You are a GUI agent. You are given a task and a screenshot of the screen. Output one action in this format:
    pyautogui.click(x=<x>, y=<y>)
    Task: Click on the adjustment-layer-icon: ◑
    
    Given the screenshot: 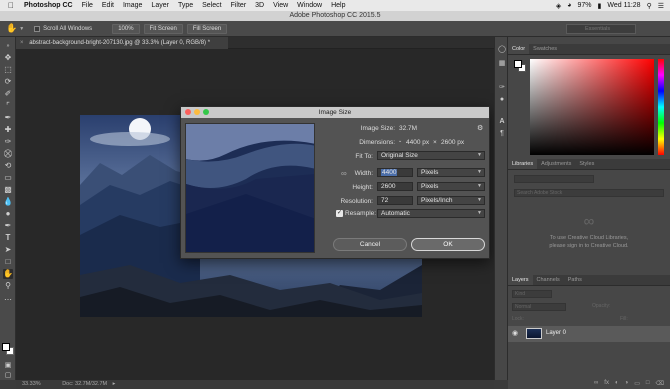 What is the action you would take?
    pyautogui.click(x=627, y=384)
    